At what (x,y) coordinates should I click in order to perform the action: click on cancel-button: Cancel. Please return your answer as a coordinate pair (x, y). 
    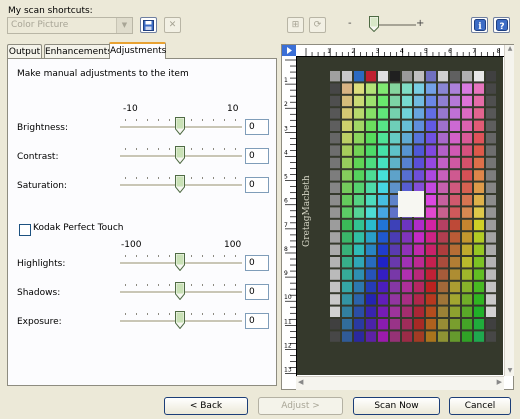
    Looking at the image, I should click on (480, 406).